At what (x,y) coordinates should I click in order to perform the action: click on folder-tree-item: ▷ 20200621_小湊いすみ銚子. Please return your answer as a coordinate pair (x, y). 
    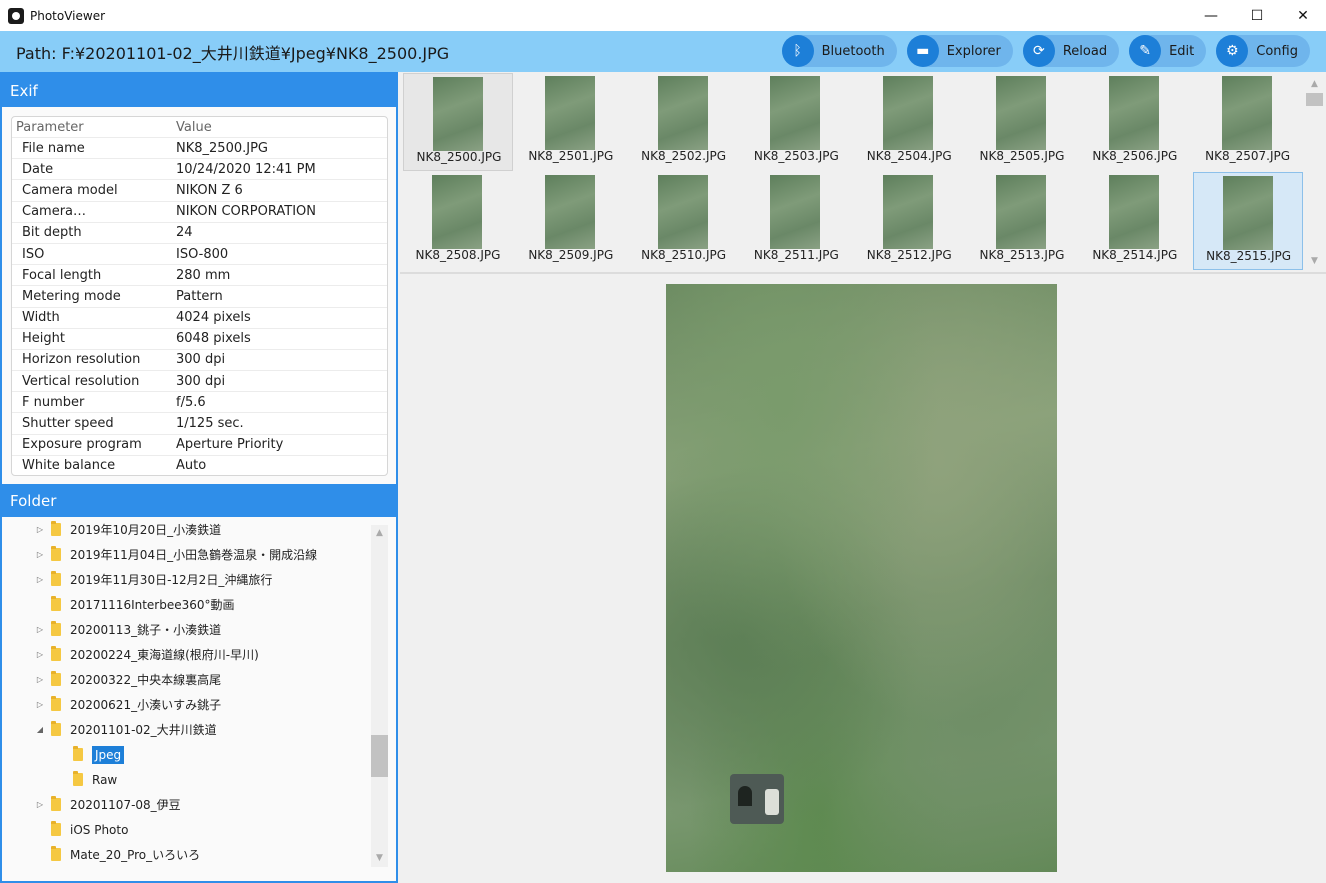
    Looking at the image, I should click on (127, 704).